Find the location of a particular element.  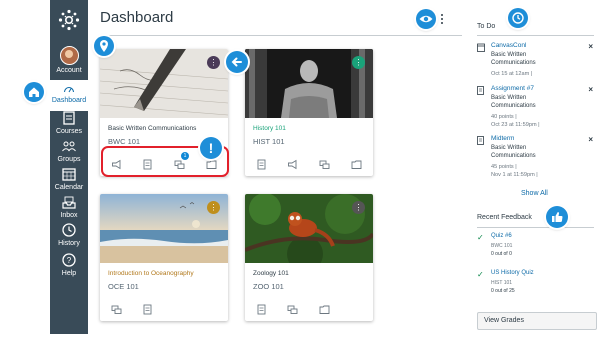

feedback-course: BWC 101 is located at coordinates (502, 246).